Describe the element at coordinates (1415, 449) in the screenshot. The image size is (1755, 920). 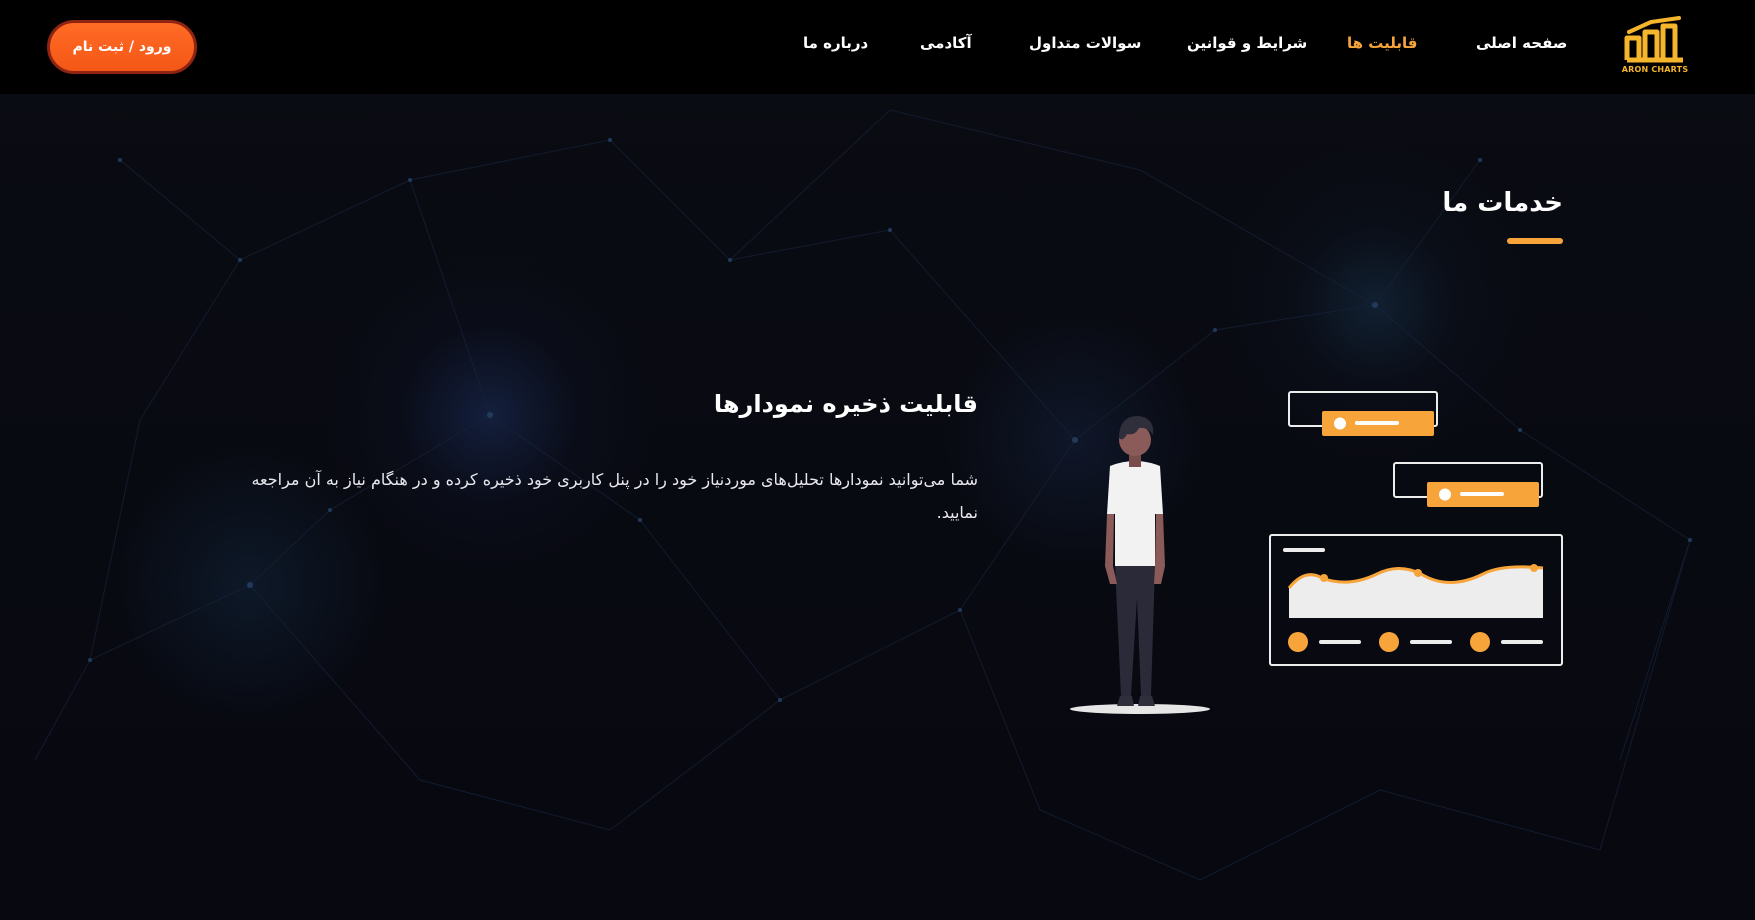
I see `saved-chart-card-icon` at that location.